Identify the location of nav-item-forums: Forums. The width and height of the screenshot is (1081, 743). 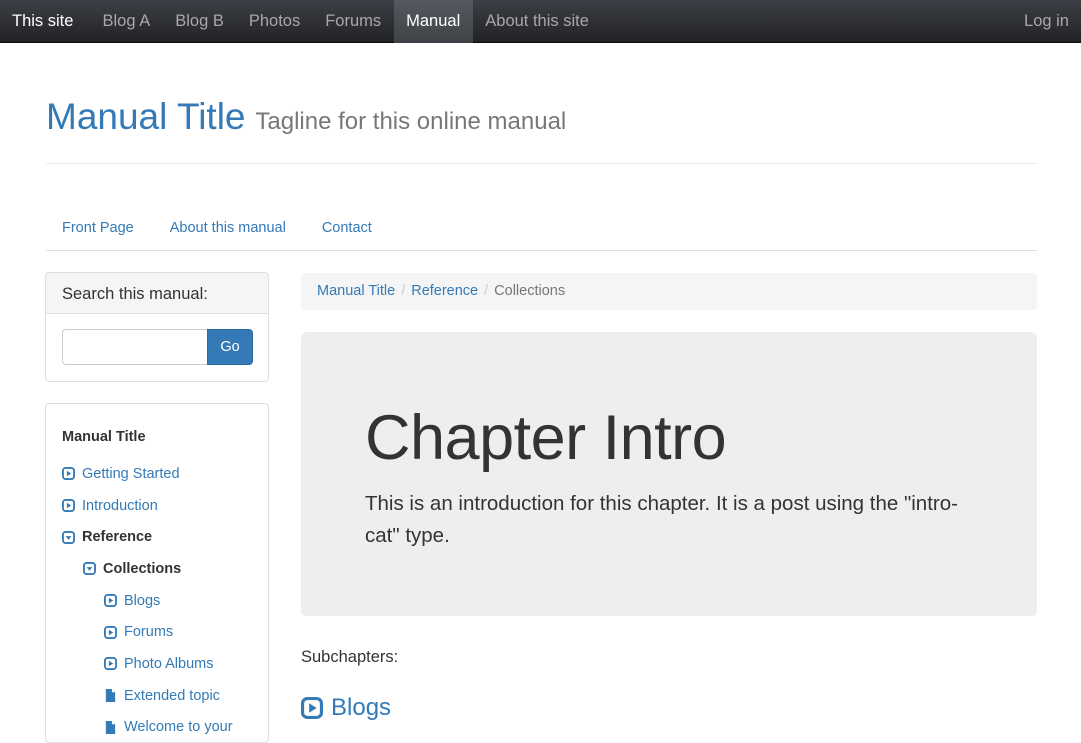
(353, 21).